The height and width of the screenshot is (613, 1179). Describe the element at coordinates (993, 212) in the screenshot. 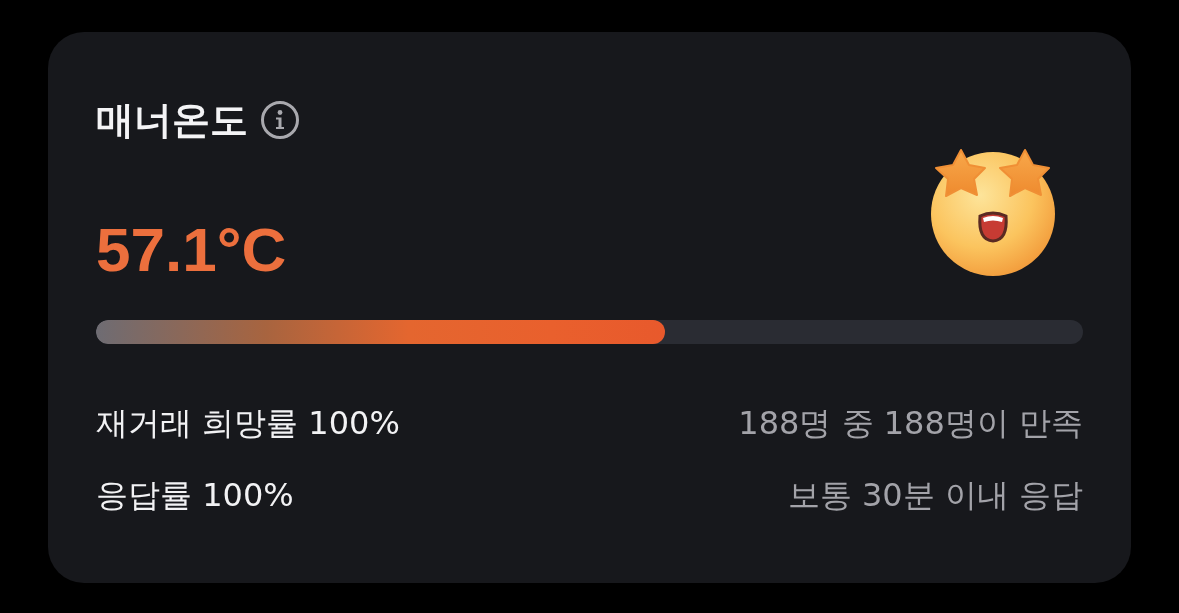

I see `star-eyes-face-icon` at that location.